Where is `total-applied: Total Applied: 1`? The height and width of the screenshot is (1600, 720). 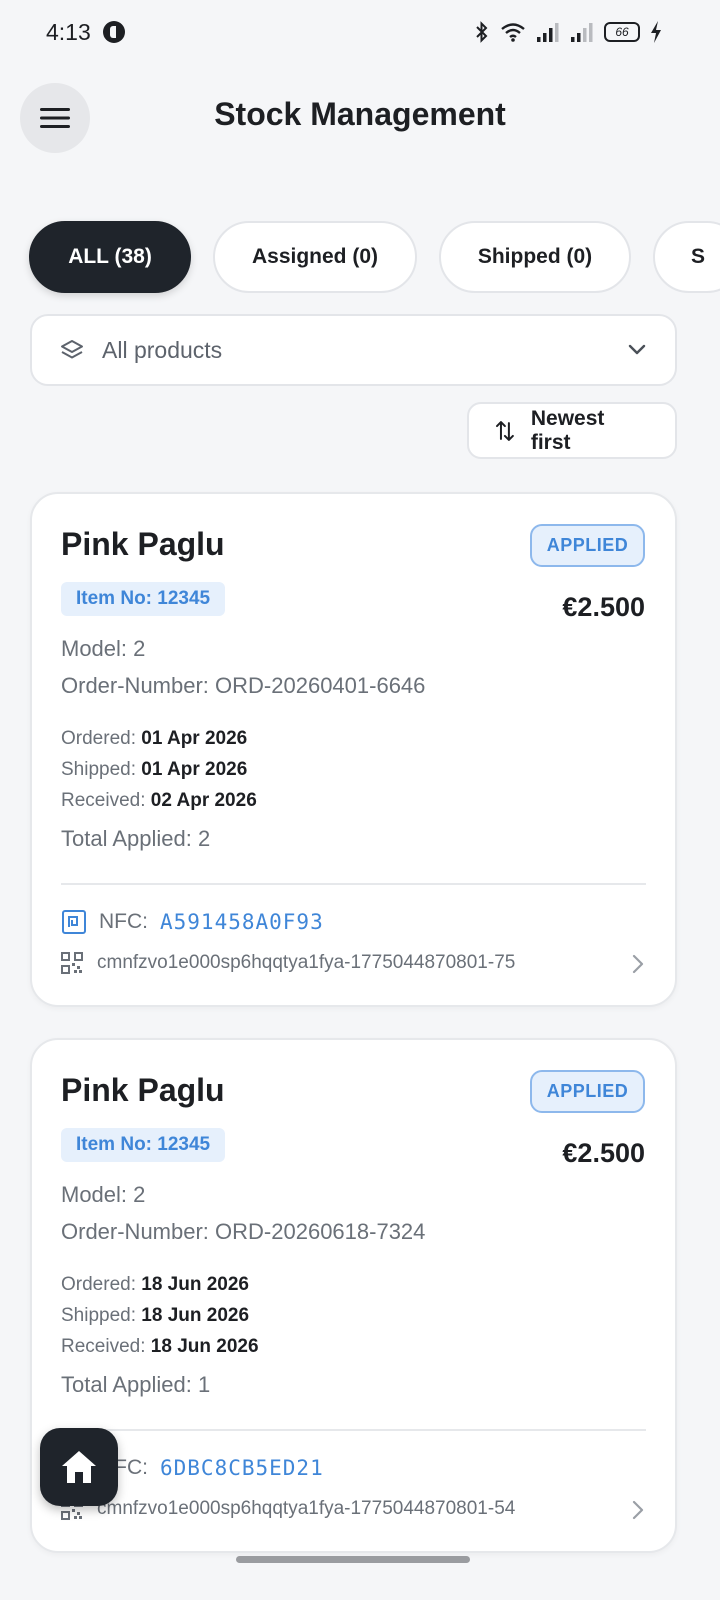 total-applied: Total Applied: 1 is located at coordinates (136, 1384).